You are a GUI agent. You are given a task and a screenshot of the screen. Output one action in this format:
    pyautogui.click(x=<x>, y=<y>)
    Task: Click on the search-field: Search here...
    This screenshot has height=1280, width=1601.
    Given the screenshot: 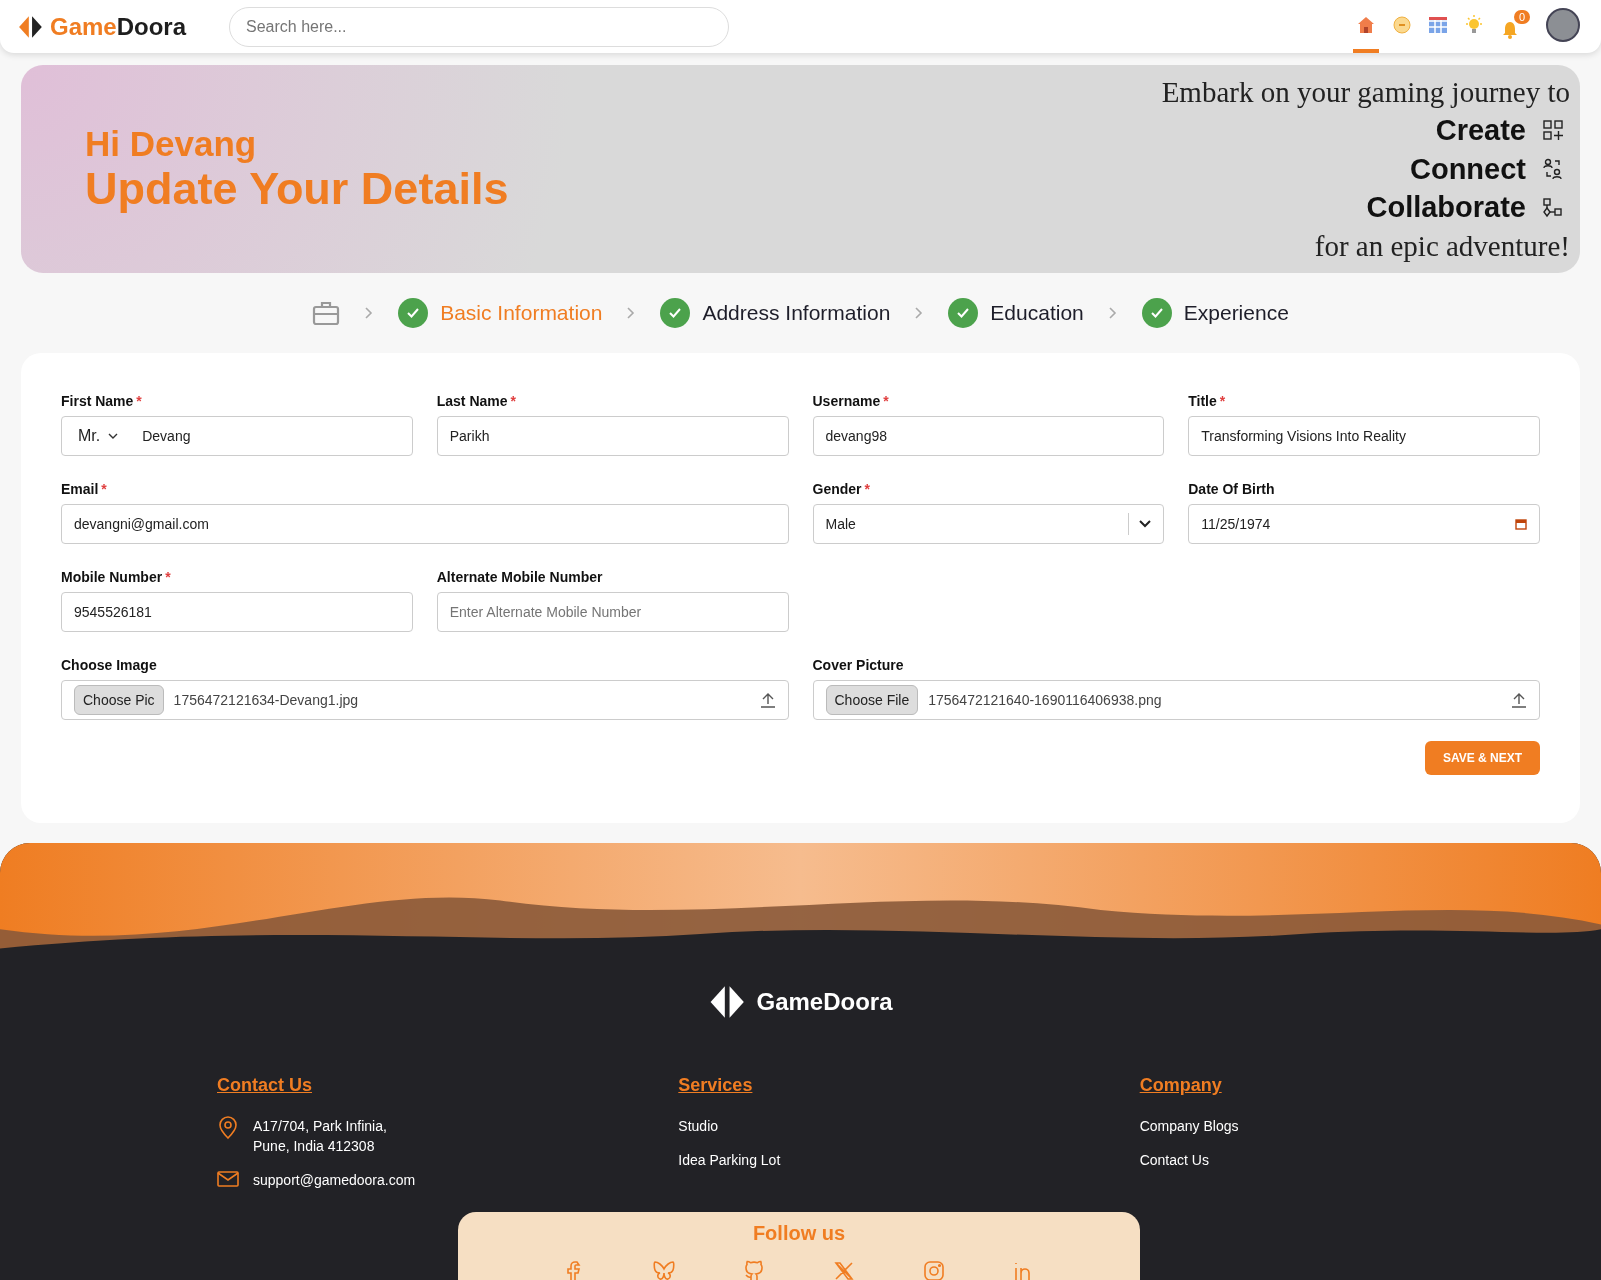 What is the action you would take?
    pyautogui.click(x=479, y=26)
    